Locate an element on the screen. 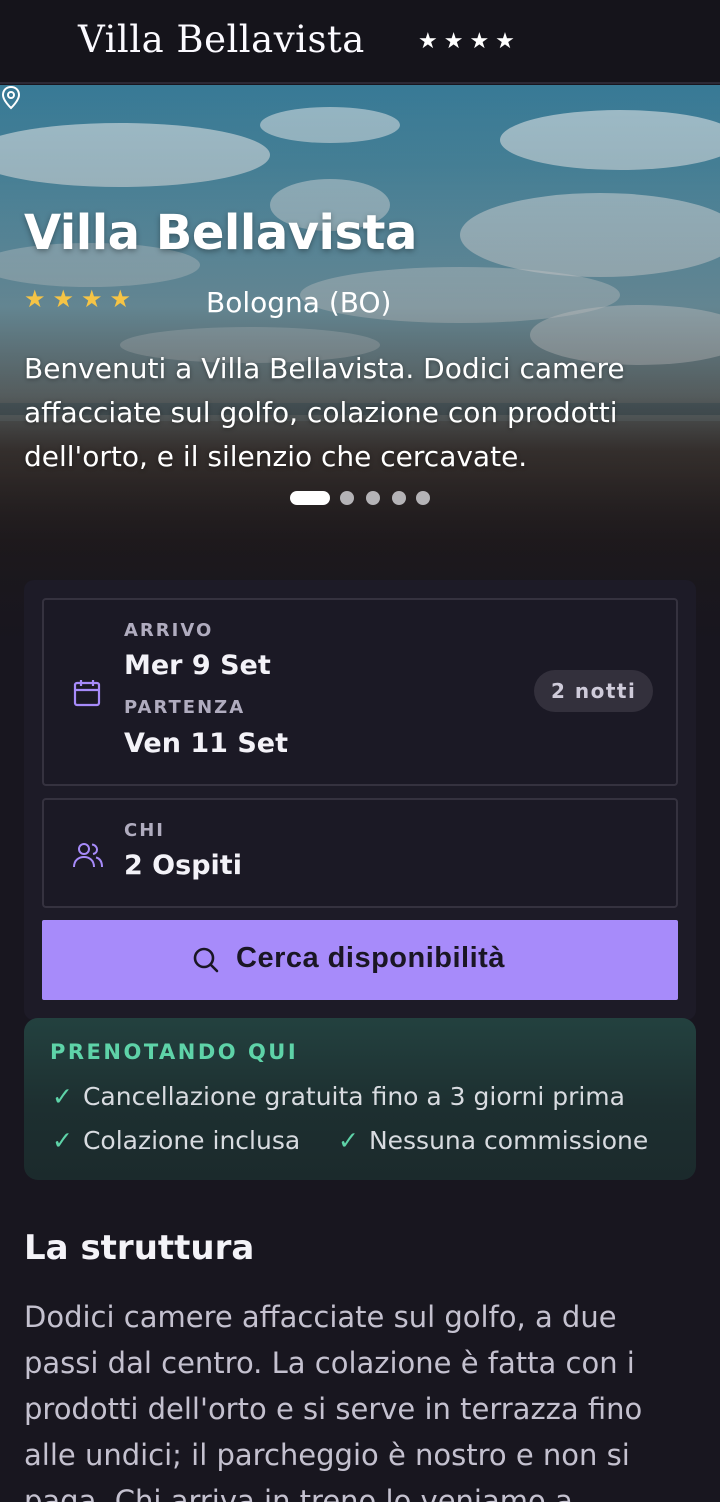 The height and width of the screenshot is (1502, 720). departure-date: Ven 11 Set is located at coordinates (206, 743).